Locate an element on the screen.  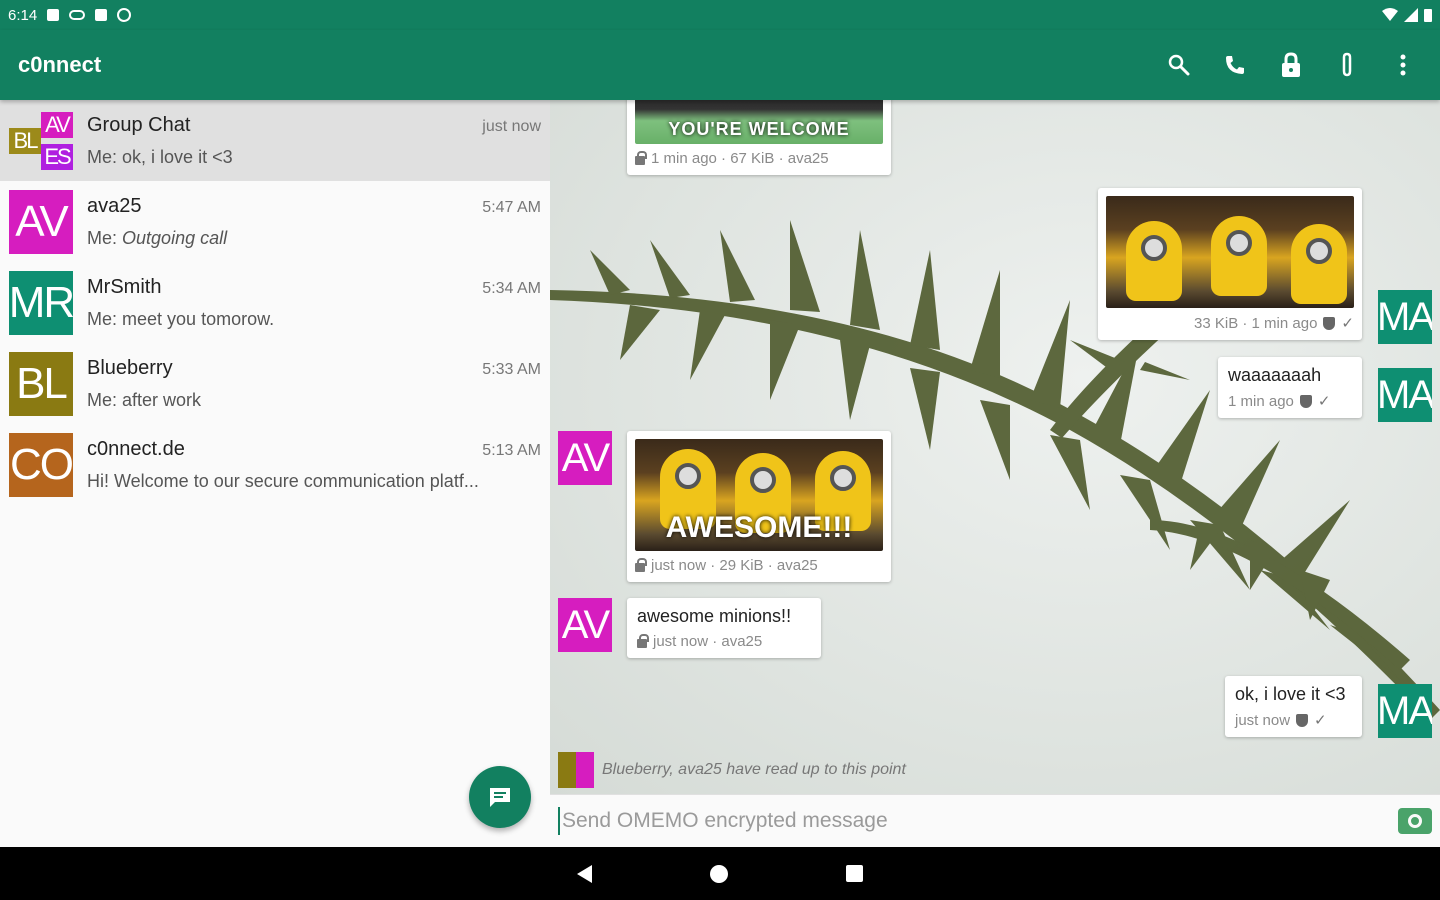
image-caption: AWESOME!!! is located at coordinates (759, 527).